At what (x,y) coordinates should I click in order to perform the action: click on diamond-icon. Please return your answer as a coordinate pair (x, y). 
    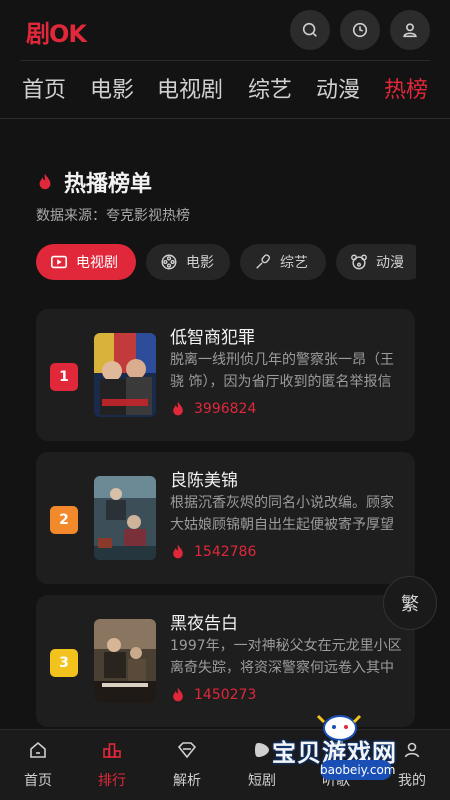
    Looking at the image, I should click on (187, 750).